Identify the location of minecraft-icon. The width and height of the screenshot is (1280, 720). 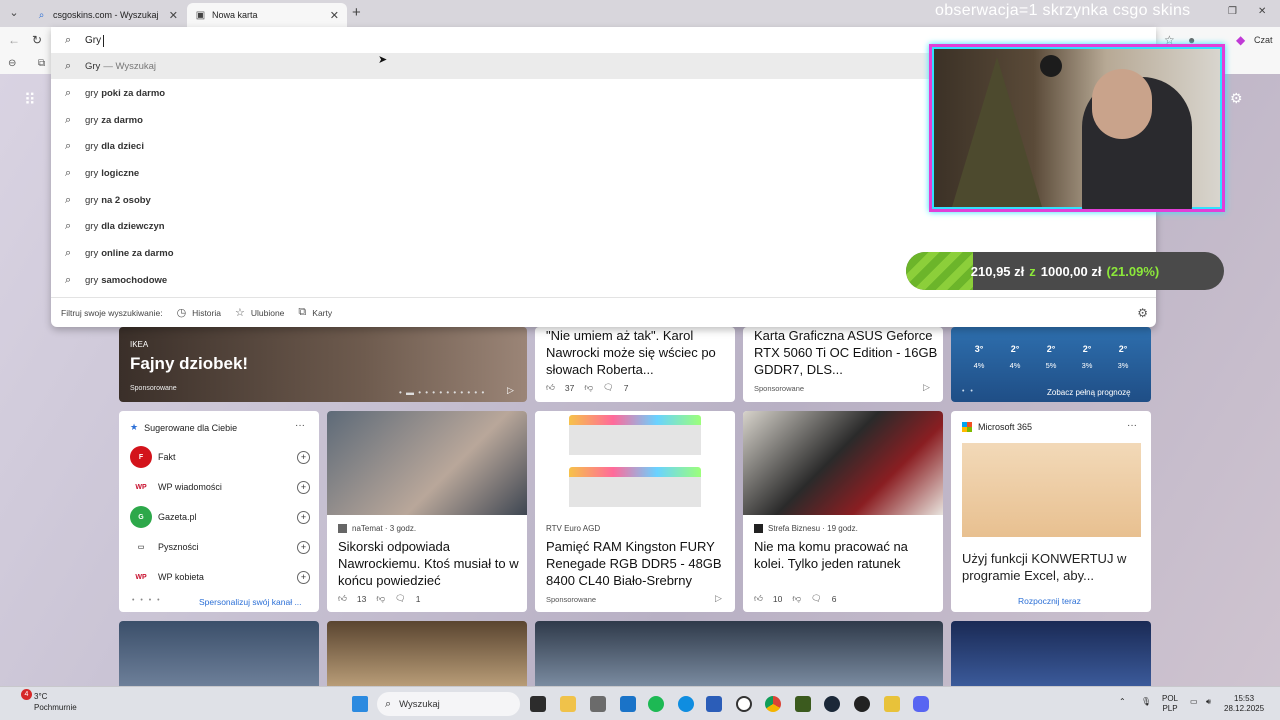
(803, 704).